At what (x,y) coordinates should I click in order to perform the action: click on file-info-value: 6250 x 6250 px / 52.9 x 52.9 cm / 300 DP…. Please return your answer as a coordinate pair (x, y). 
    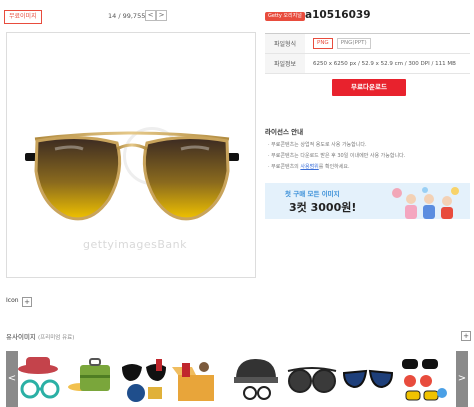
    Looking at the image, I should click on (384, 63).